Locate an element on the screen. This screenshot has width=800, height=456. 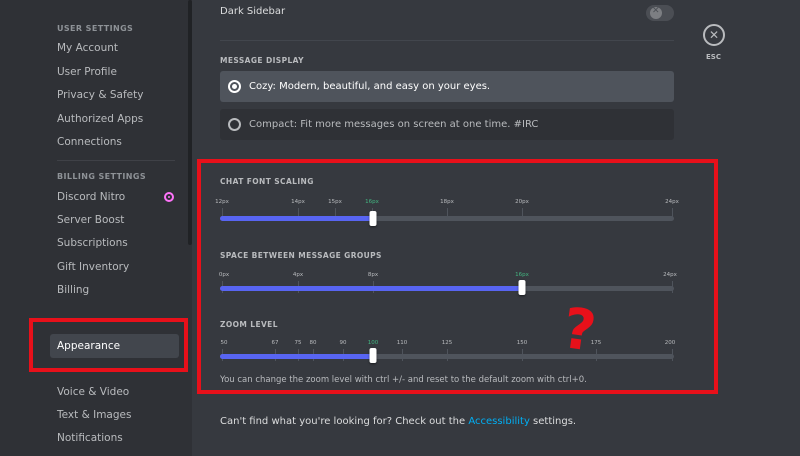
sidebar-item-my-account: My Account is located at coordinates (87, 48).